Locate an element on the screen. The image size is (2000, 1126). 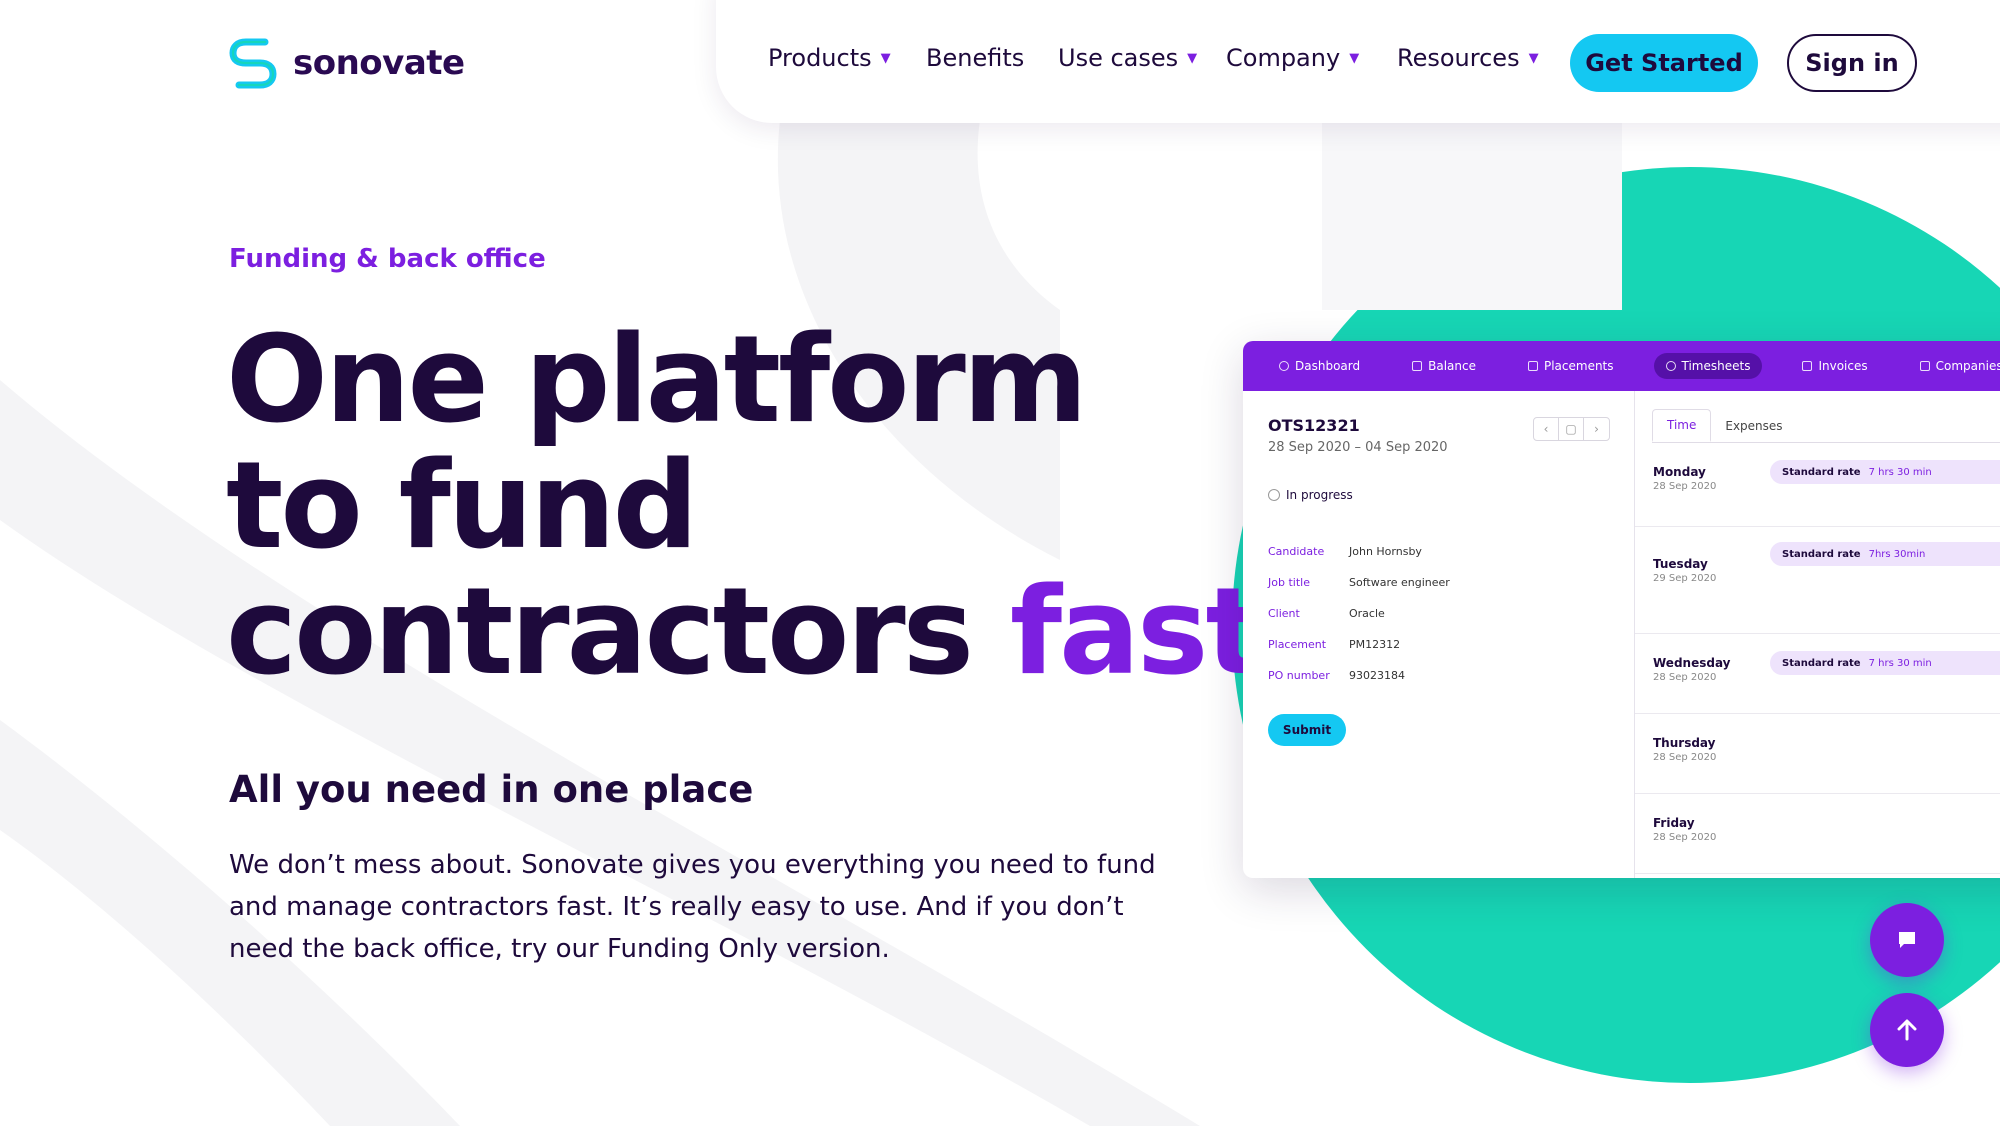
field-value: Oracle is located at coordinates (1367, 613).